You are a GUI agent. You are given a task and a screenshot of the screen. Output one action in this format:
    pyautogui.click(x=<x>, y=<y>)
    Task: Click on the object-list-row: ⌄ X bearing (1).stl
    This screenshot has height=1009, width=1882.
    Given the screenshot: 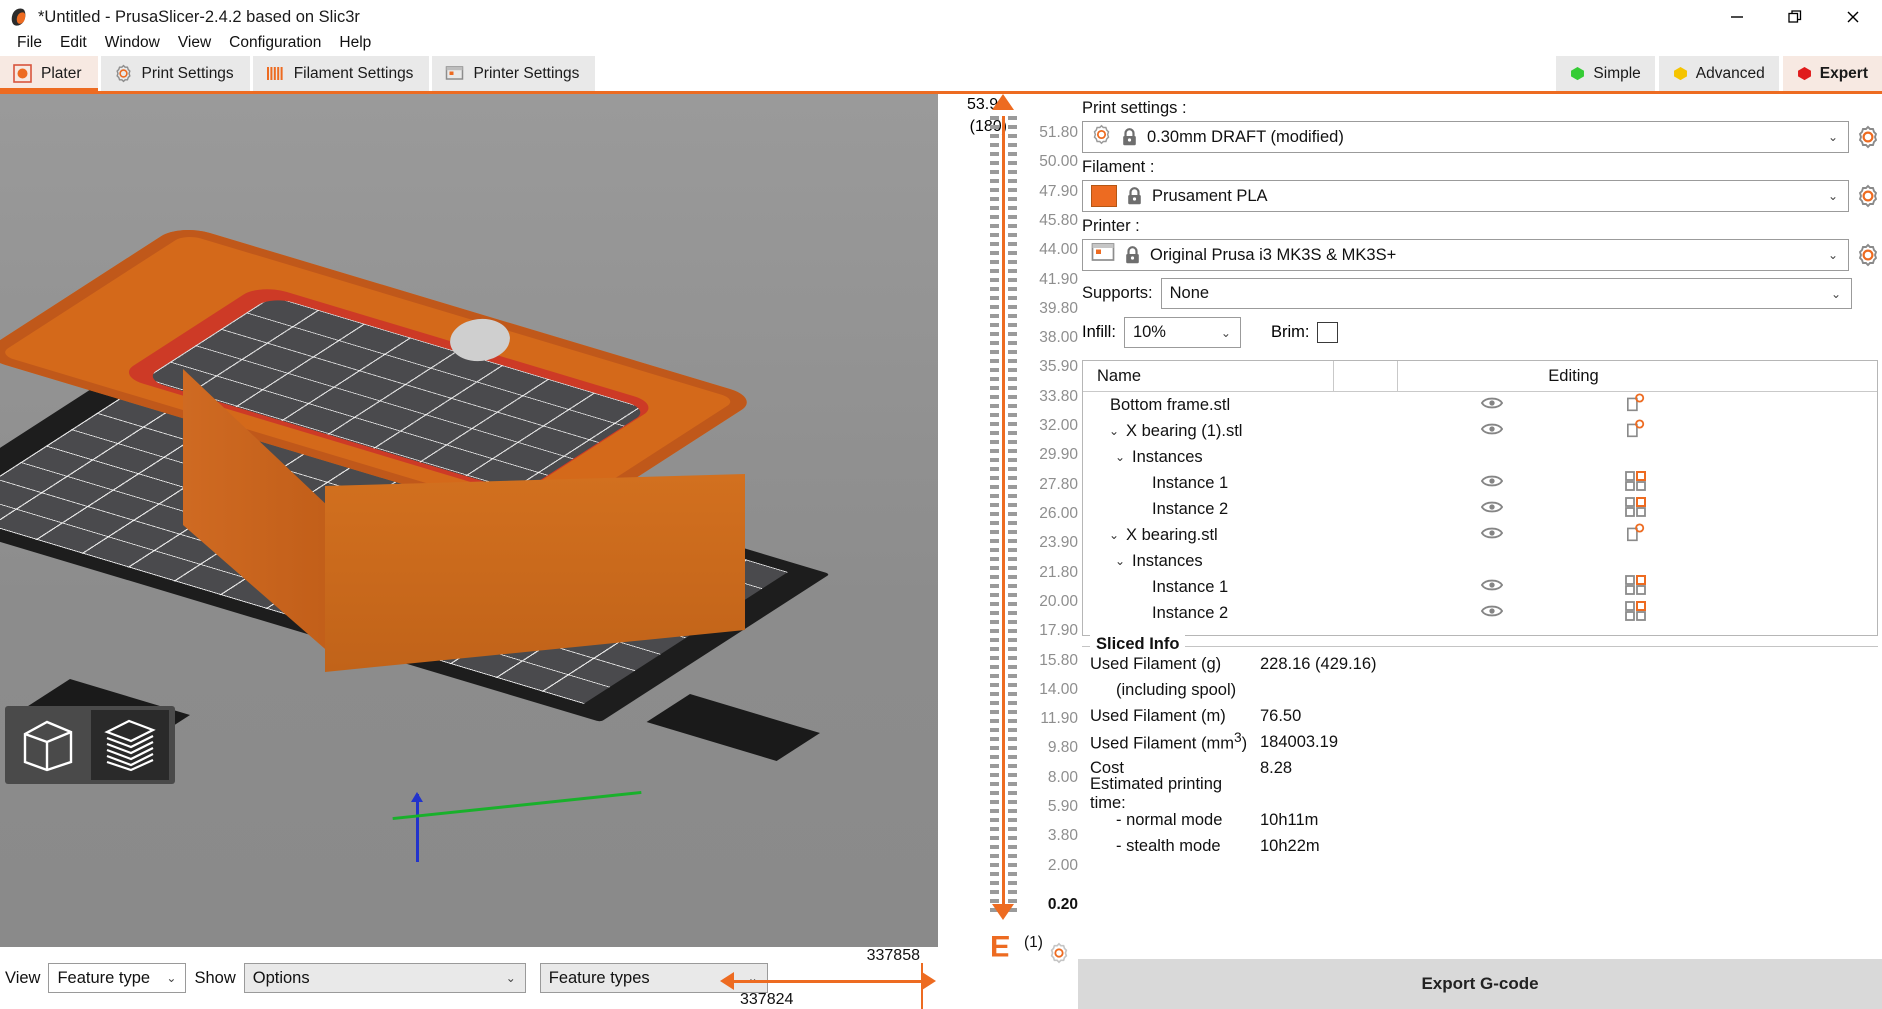 What is the action you would take?
    pyautogui.click(x=1480, y=431)
    